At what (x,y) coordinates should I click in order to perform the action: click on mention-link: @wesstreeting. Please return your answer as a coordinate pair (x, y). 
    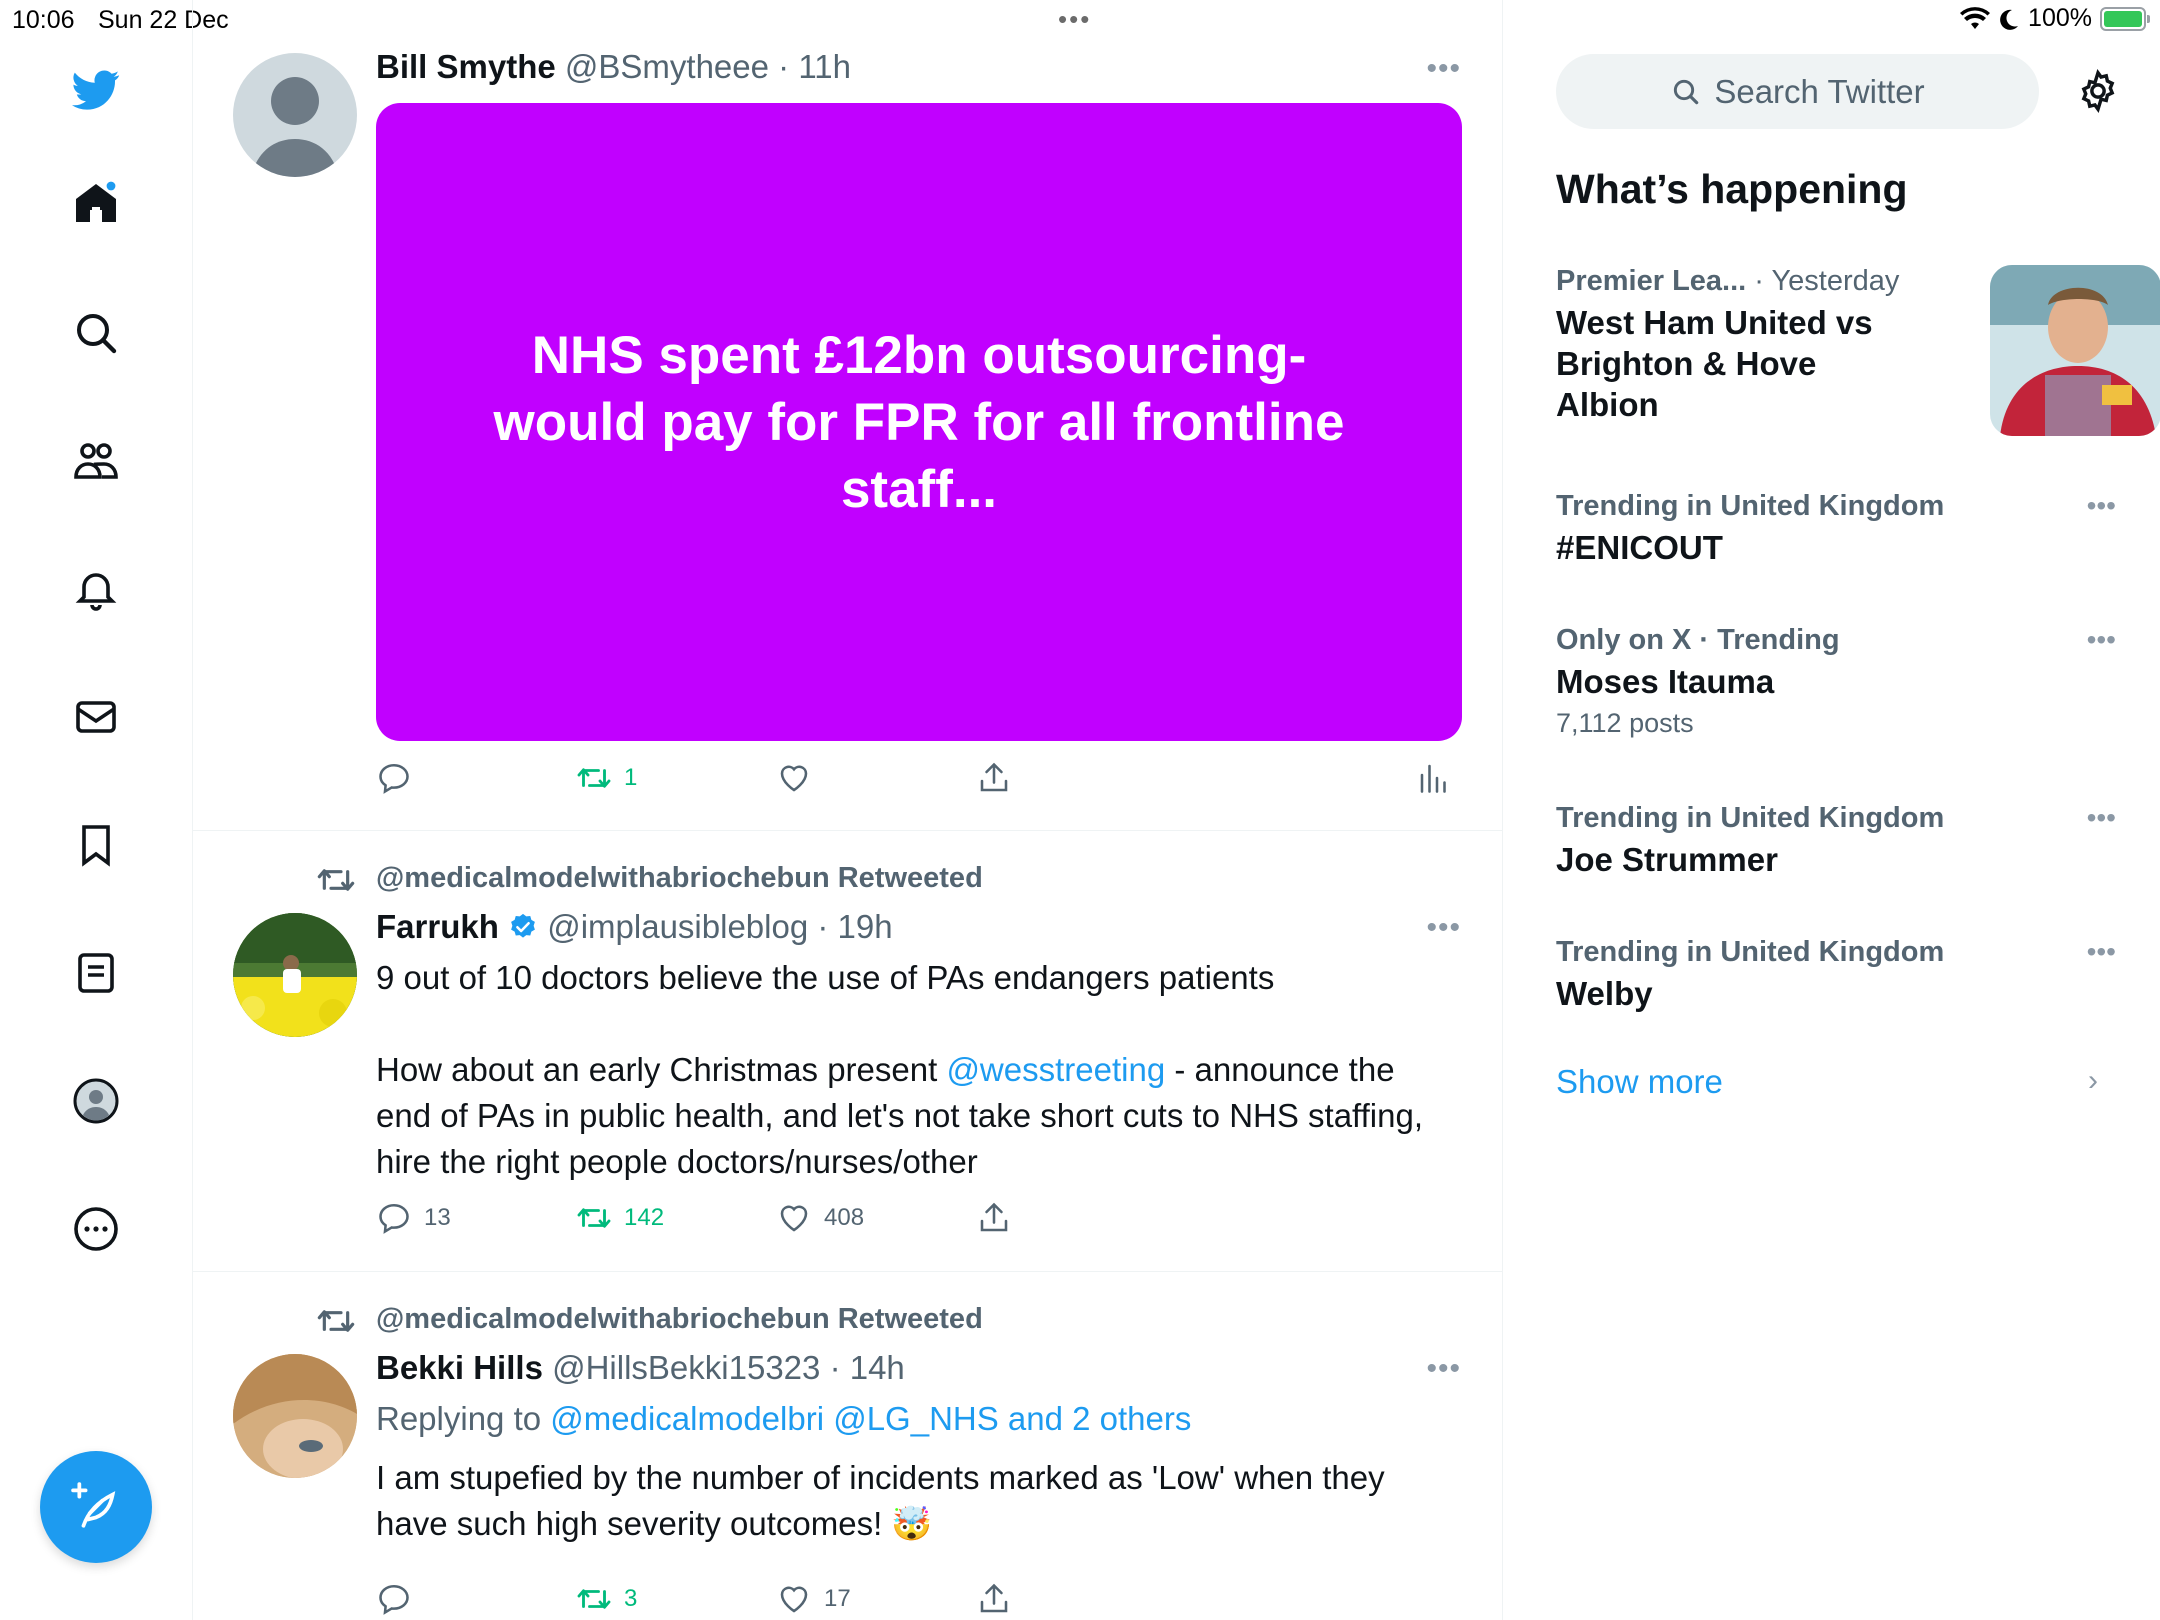
    Looking at the image, I should click on (1055, 1069).